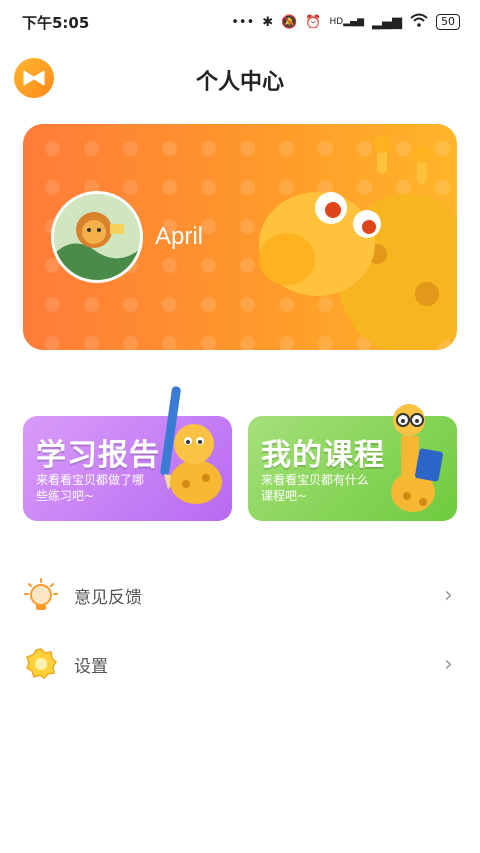  What do you see at coordinates (41, 663) in the screenshot?
I see `gear-icon` at bounding box center [41, 663].